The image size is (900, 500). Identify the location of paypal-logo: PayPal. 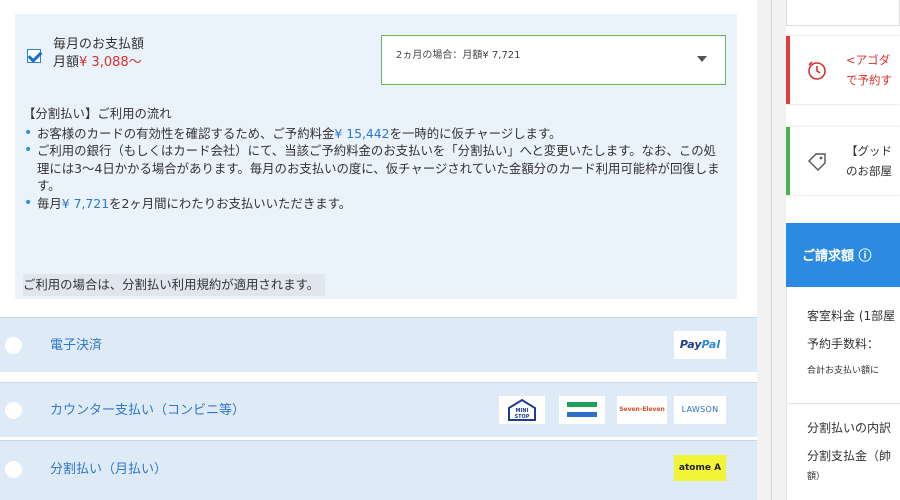
(700, 345).